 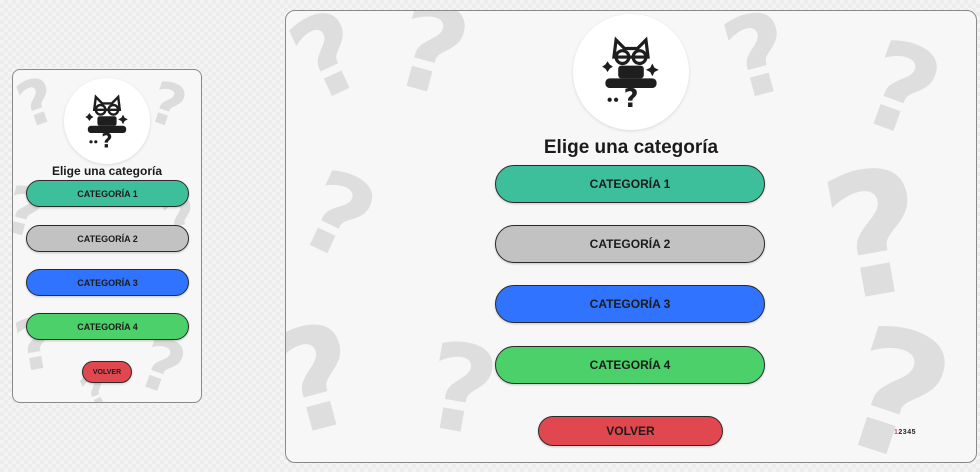 What do you see at coordinates (905, 432) in the screenshot?
I see `pagination: 12345` at bounding box center [905, 432].